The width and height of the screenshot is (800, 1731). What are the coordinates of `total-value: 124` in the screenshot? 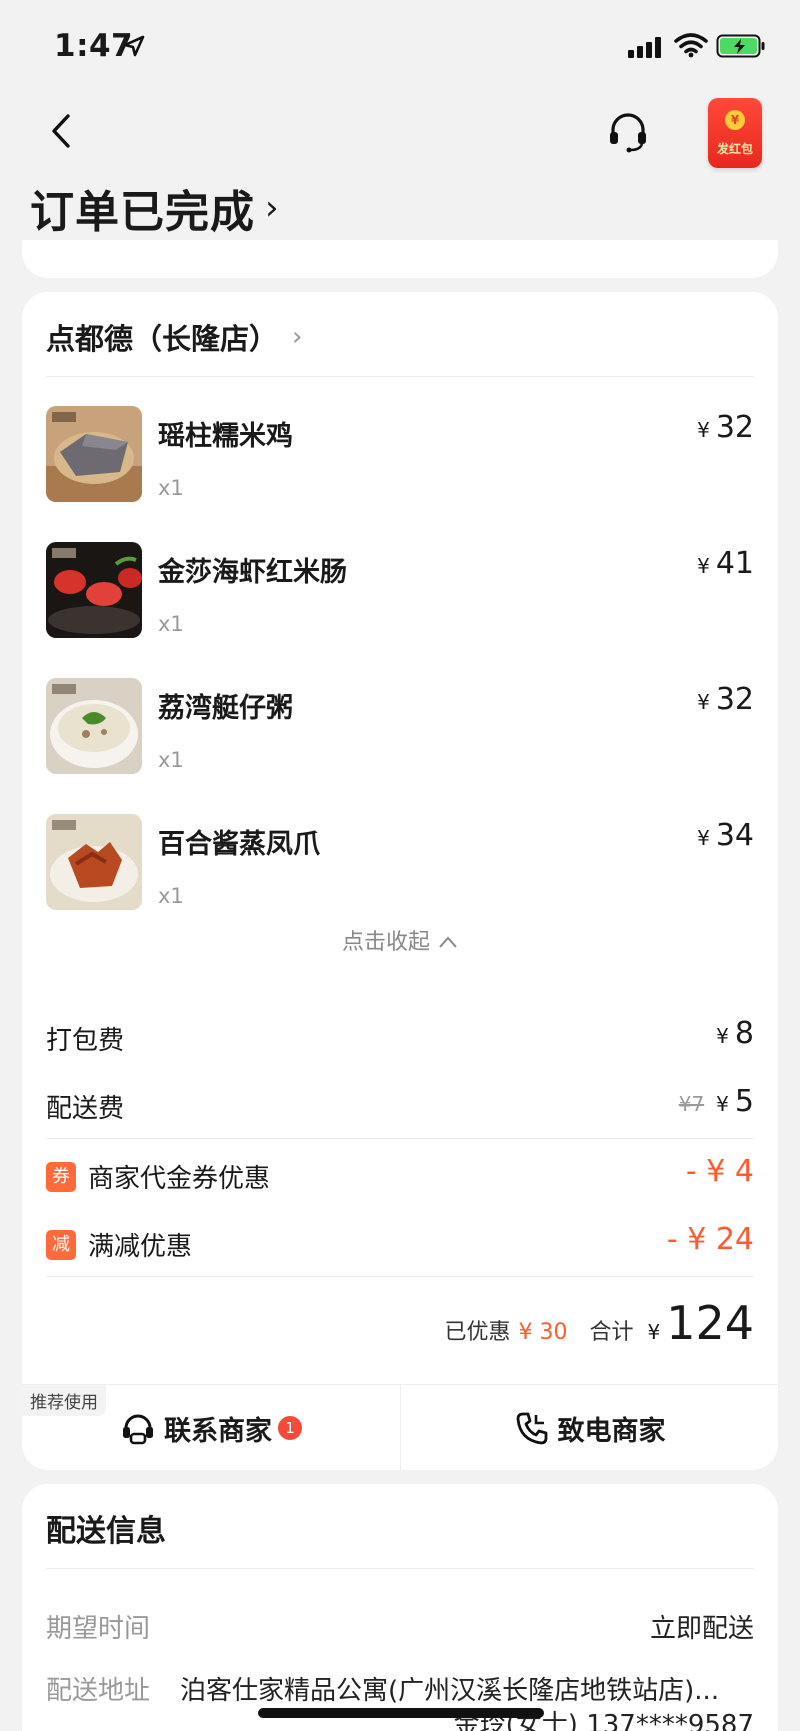 It's located at (710, 1323).